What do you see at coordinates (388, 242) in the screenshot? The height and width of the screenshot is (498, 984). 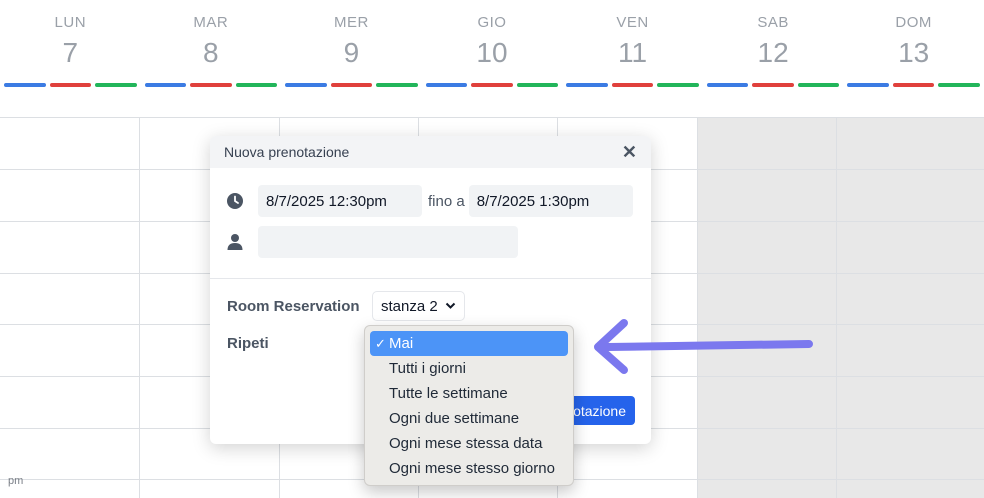 I see `user-input` at bounding box center [388, 242].